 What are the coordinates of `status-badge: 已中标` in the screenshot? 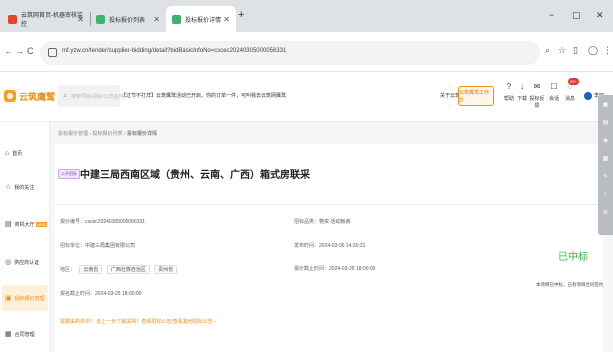 It's located at (573, 257).